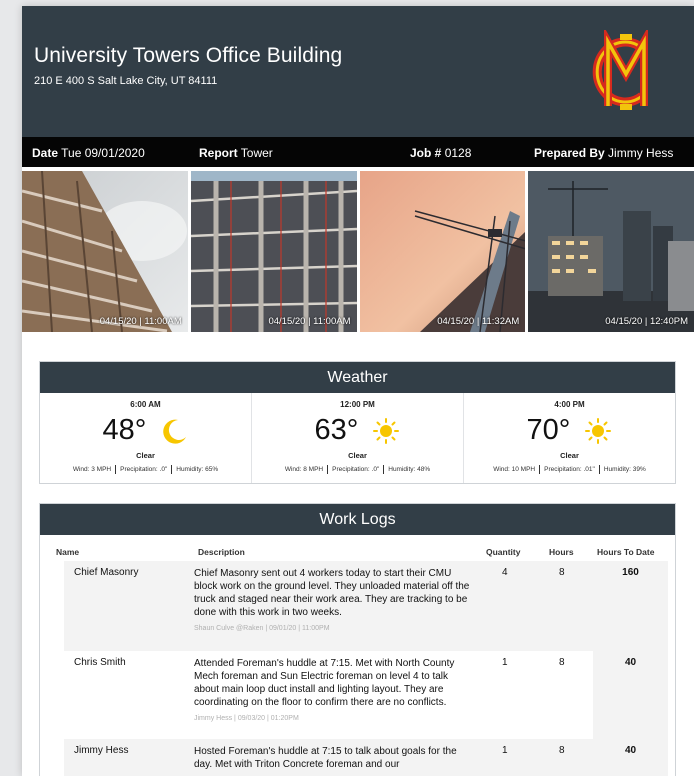 The width and height of the screenshot is (694, 776). What do you see at coordinates (124, 430) in the screenshot?
I see `weather-temp: 48°` at bounding box center [124, 430].